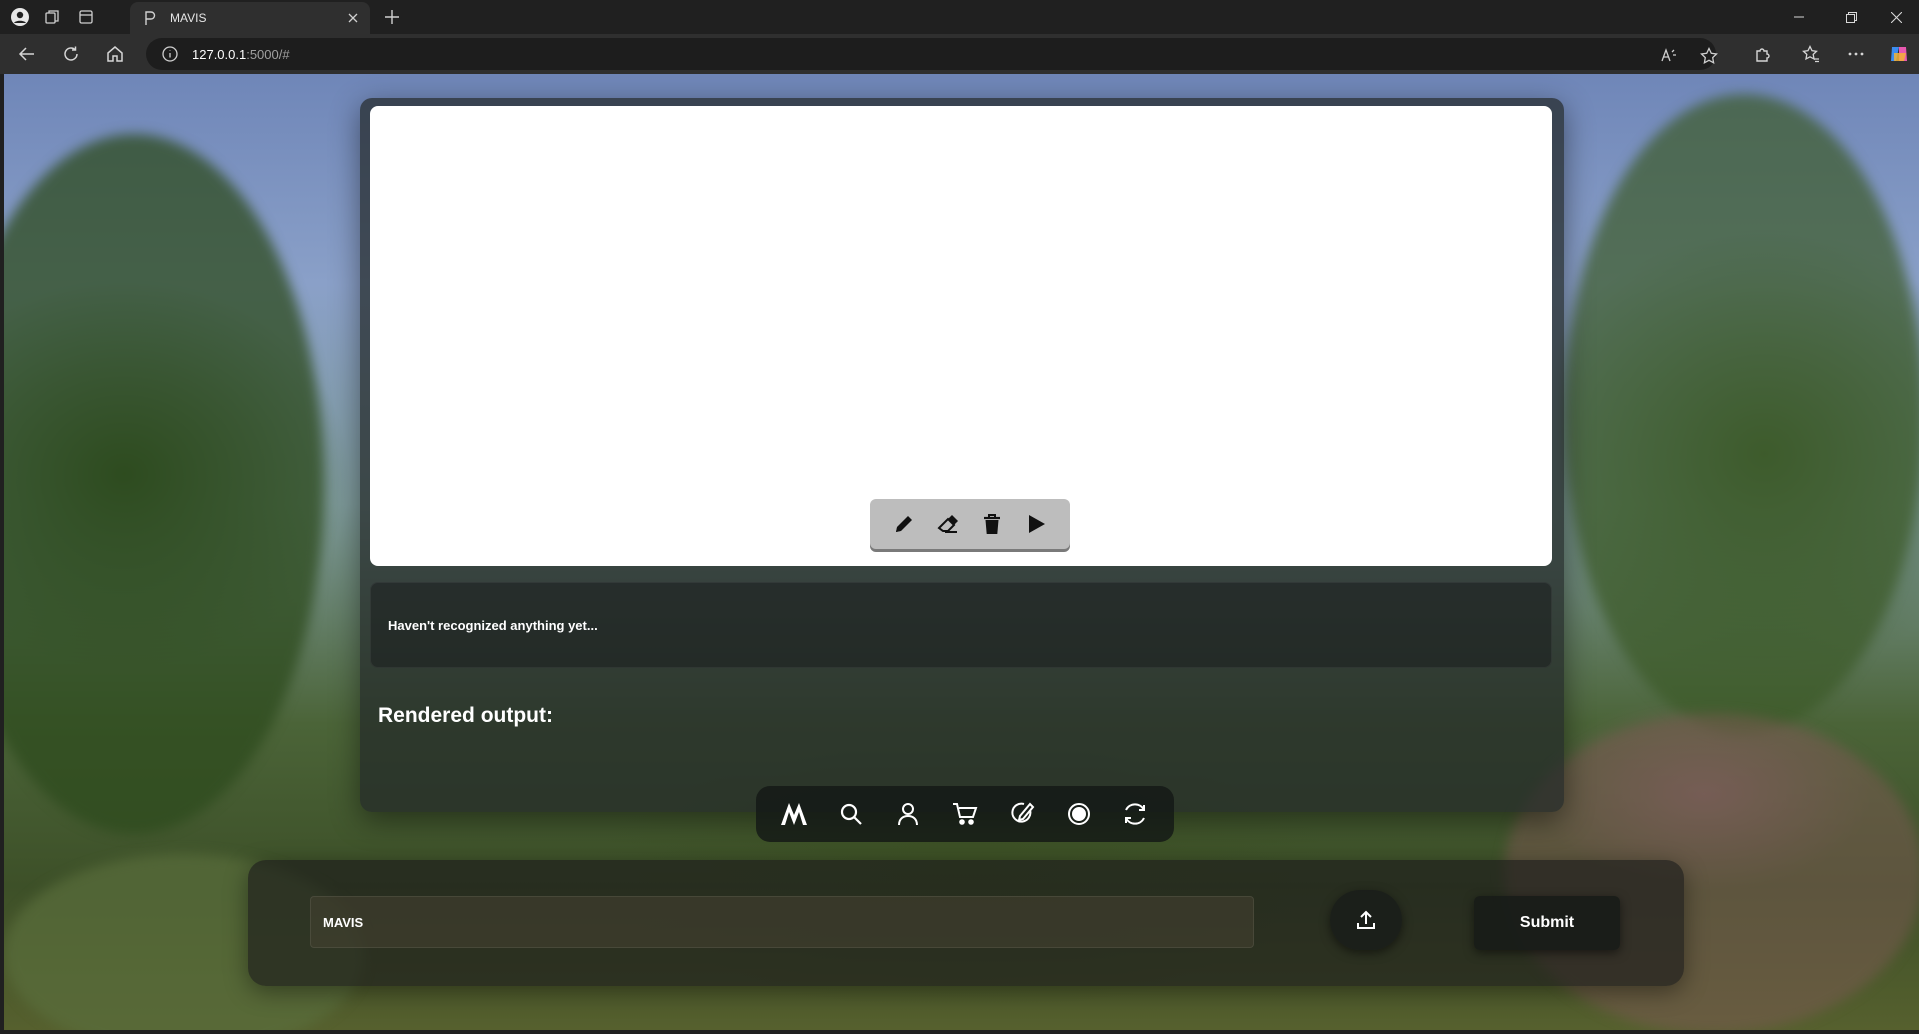 The width and height of the screenshot is (1919, 1034). What do you see at coordinates (353, 18) in the screenshot?
I see `close-tab-icon` at bounding box center [353, 18].